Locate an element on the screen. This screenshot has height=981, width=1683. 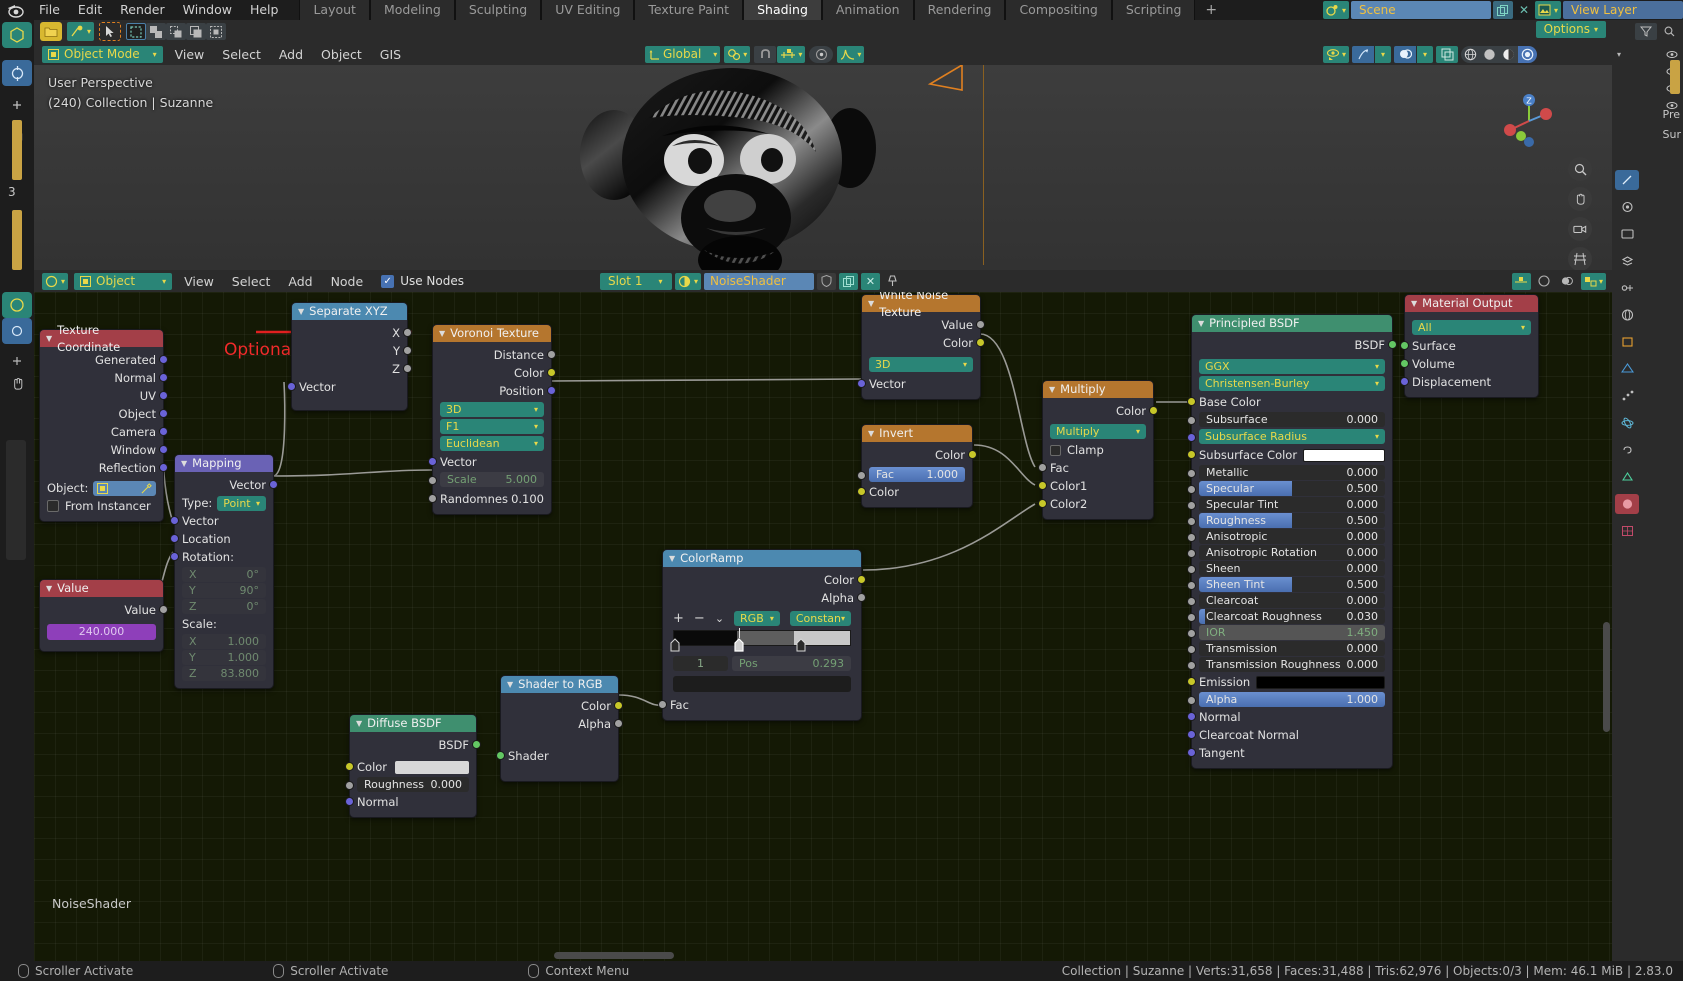
node-header-diffuse-bsdf: ▼ Diffuse BSDF is located at coordinates (413, 723).